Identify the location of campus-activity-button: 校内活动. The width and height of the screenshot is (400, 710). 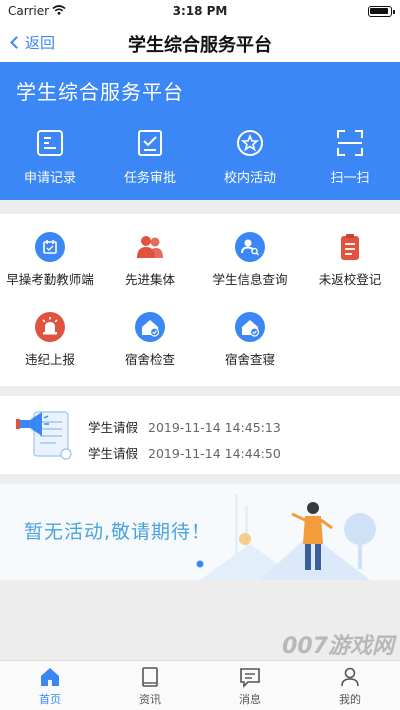
(250, 157).